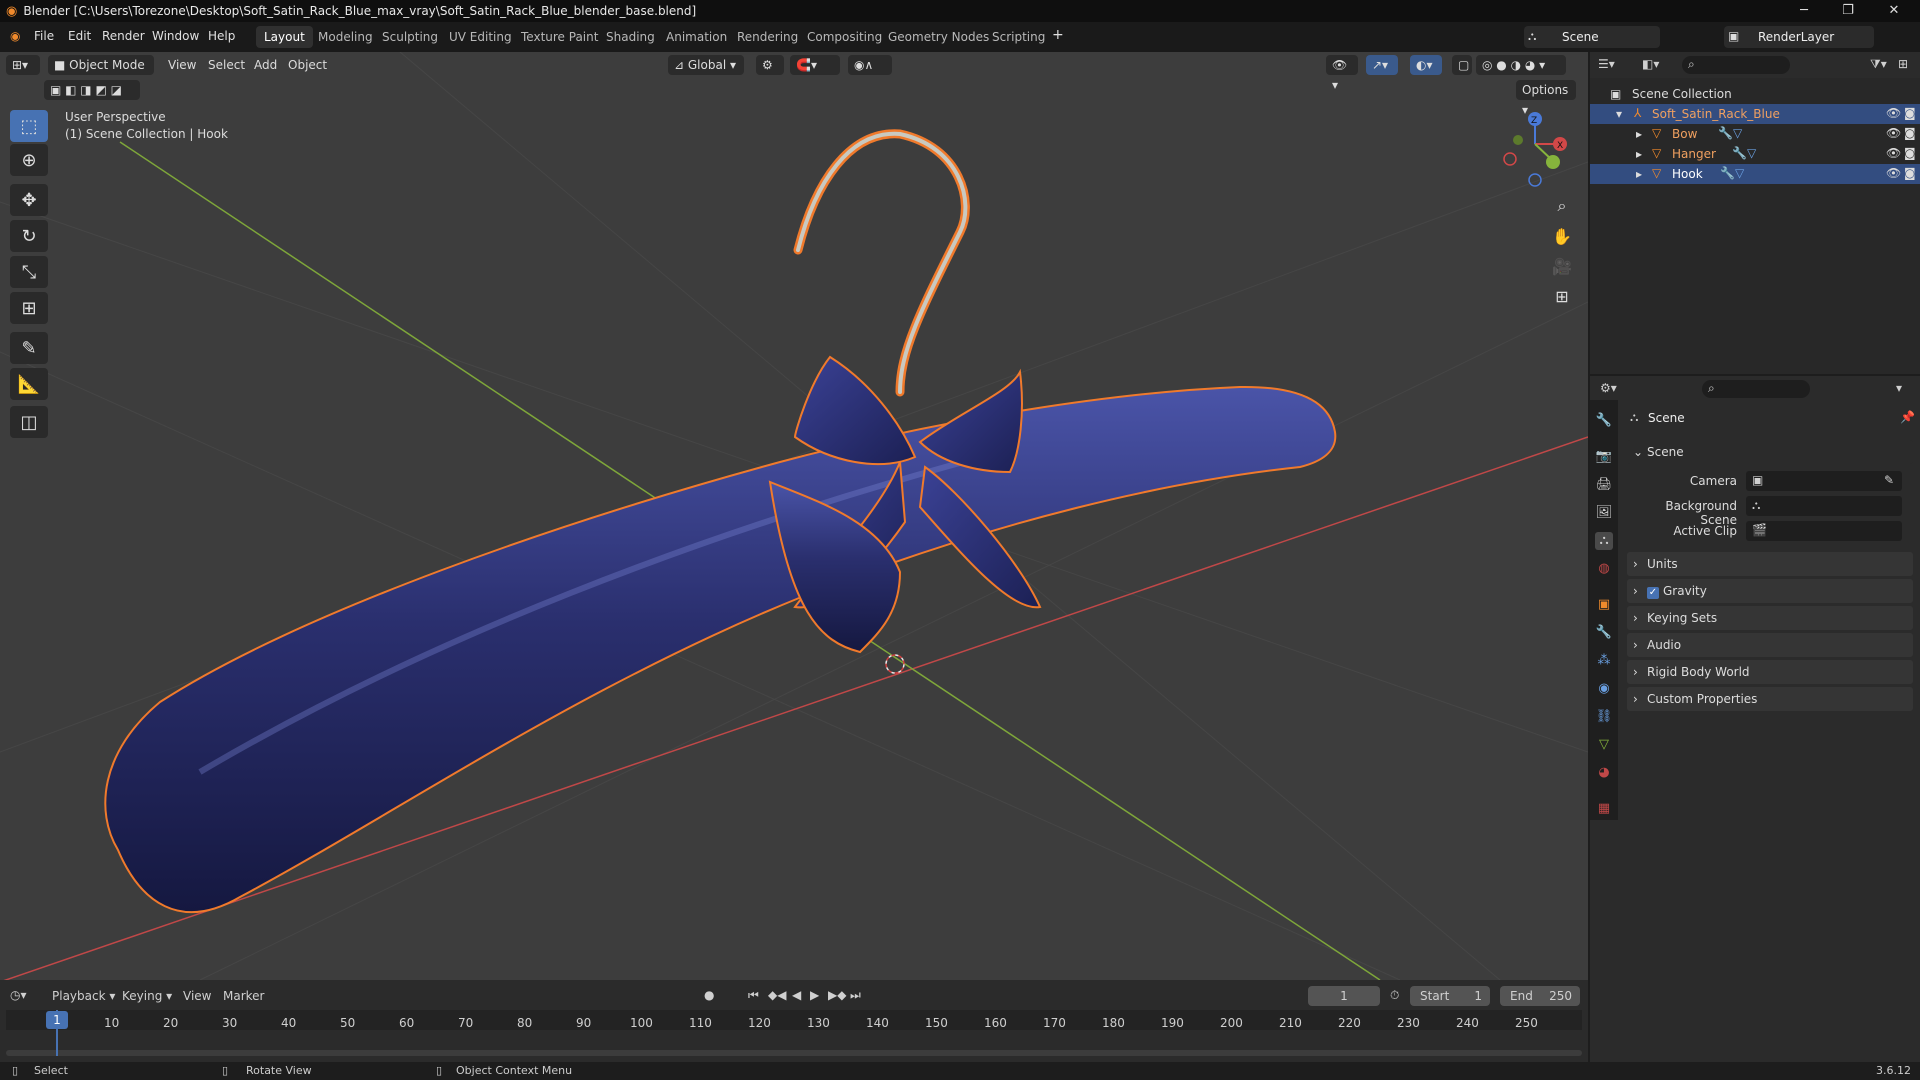 The image size is (1920, 1080). Describe the element at coordinates (777, 995) in the screenshot. I see `prev-keyframe-icon: ◆◀` at that location.